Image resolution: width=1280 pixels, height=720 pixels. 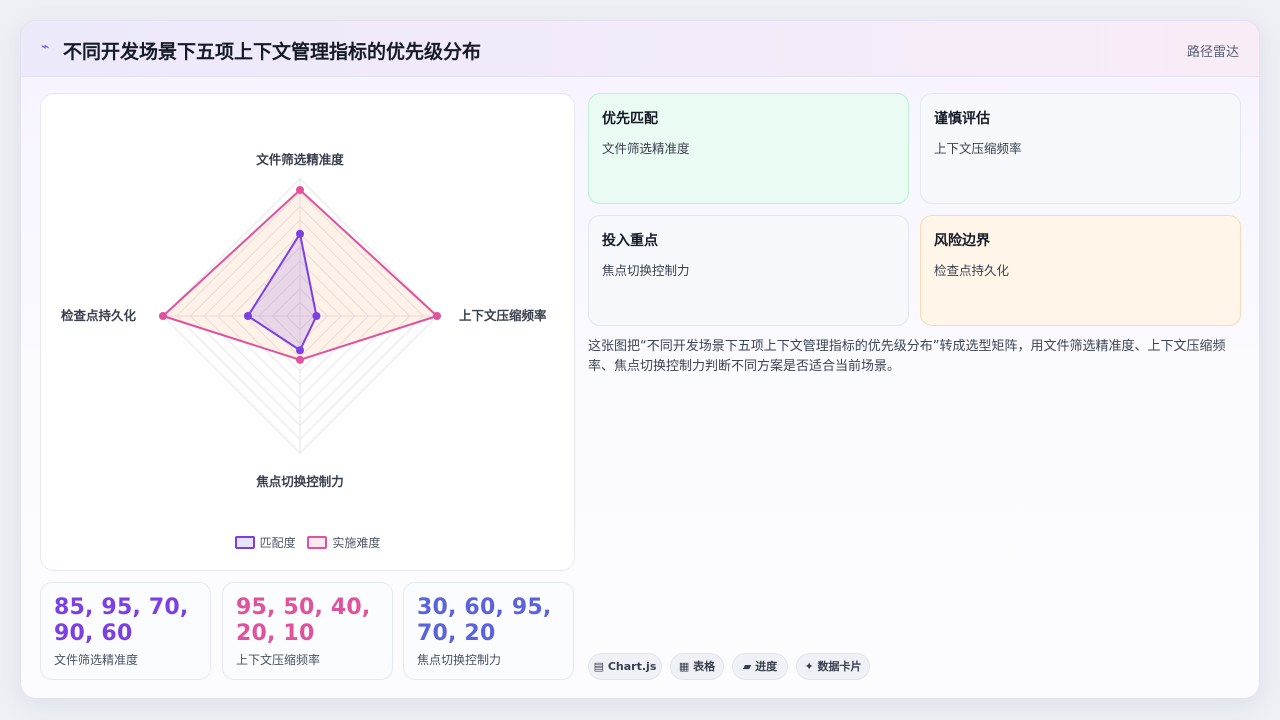 I want to click on legend-swatch-match, so click(x=244, y=542).